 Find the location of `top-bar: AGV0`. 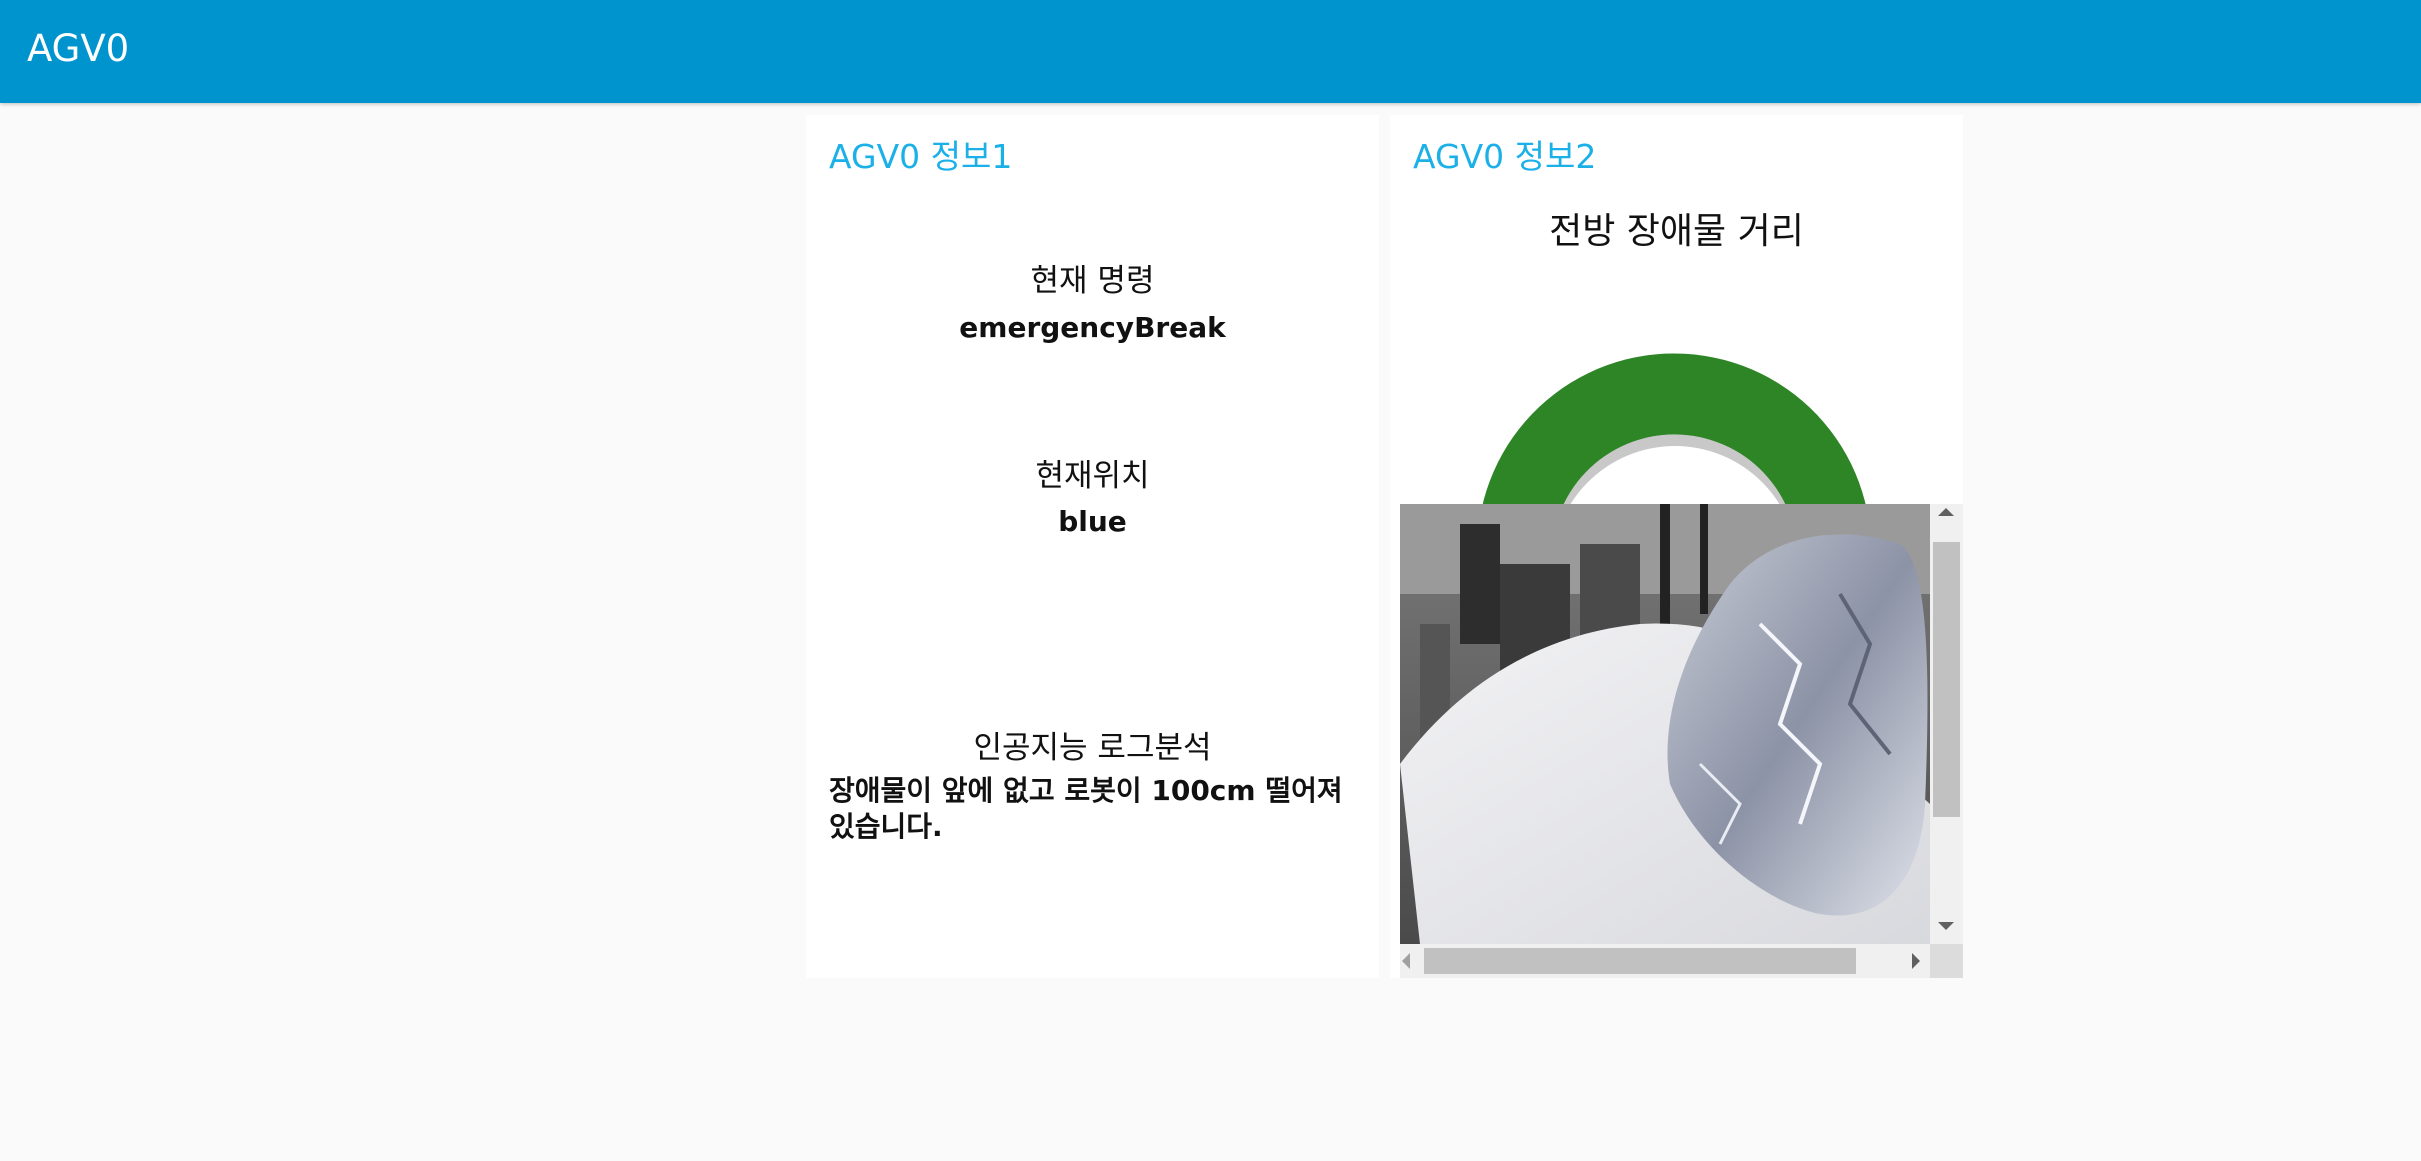

top-bar: AGV0 is located at coordinates (1210, 51).